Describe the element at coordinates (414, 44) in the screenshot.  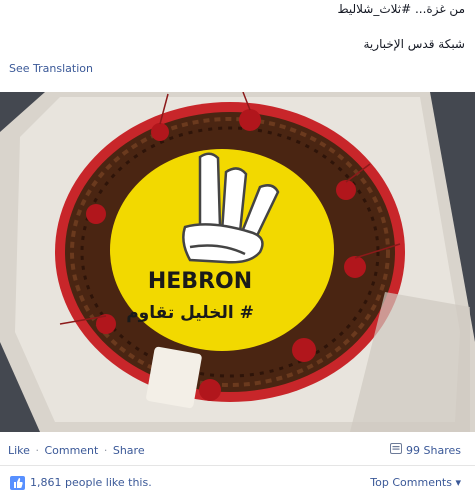
I see `shared-from-text: شبكة قدس الإخبارية` at that location.